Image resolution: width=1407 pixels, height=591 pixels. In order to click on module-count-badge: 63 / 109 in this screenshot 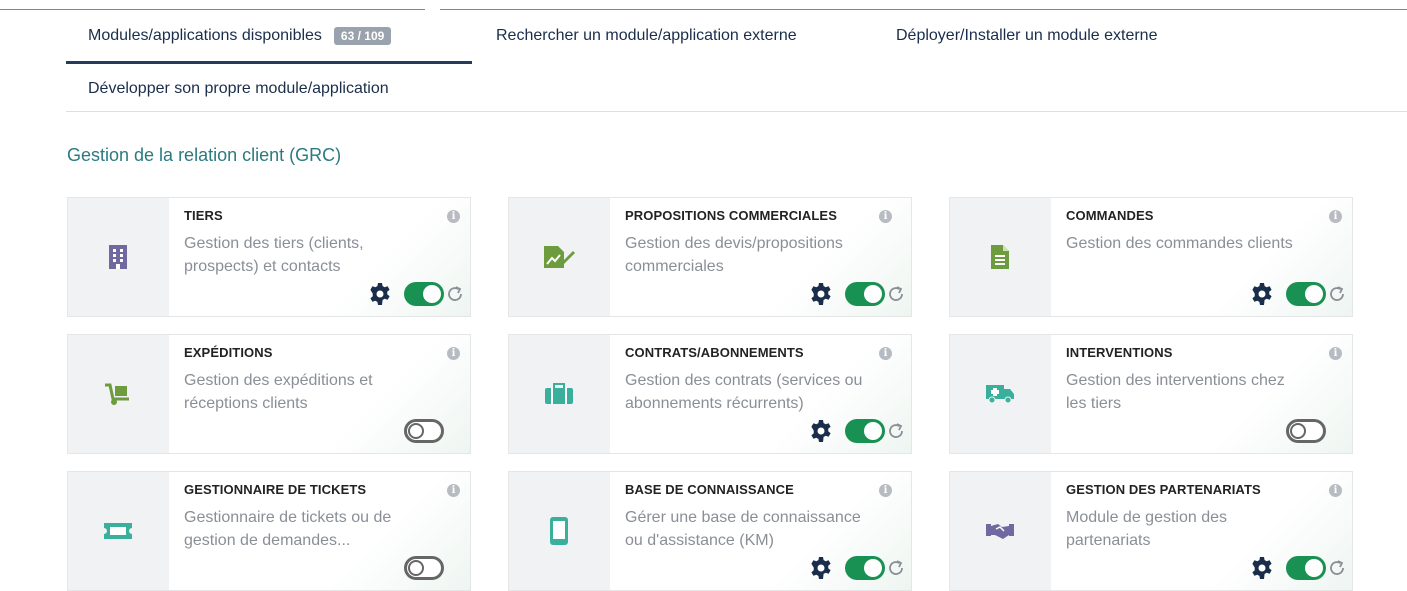, I will do `click(362, 36)`.